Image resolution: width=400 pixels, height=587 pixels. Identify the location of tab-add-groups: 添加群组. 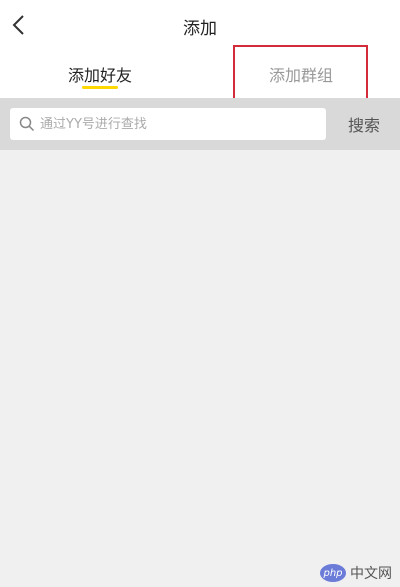
(301, 74).